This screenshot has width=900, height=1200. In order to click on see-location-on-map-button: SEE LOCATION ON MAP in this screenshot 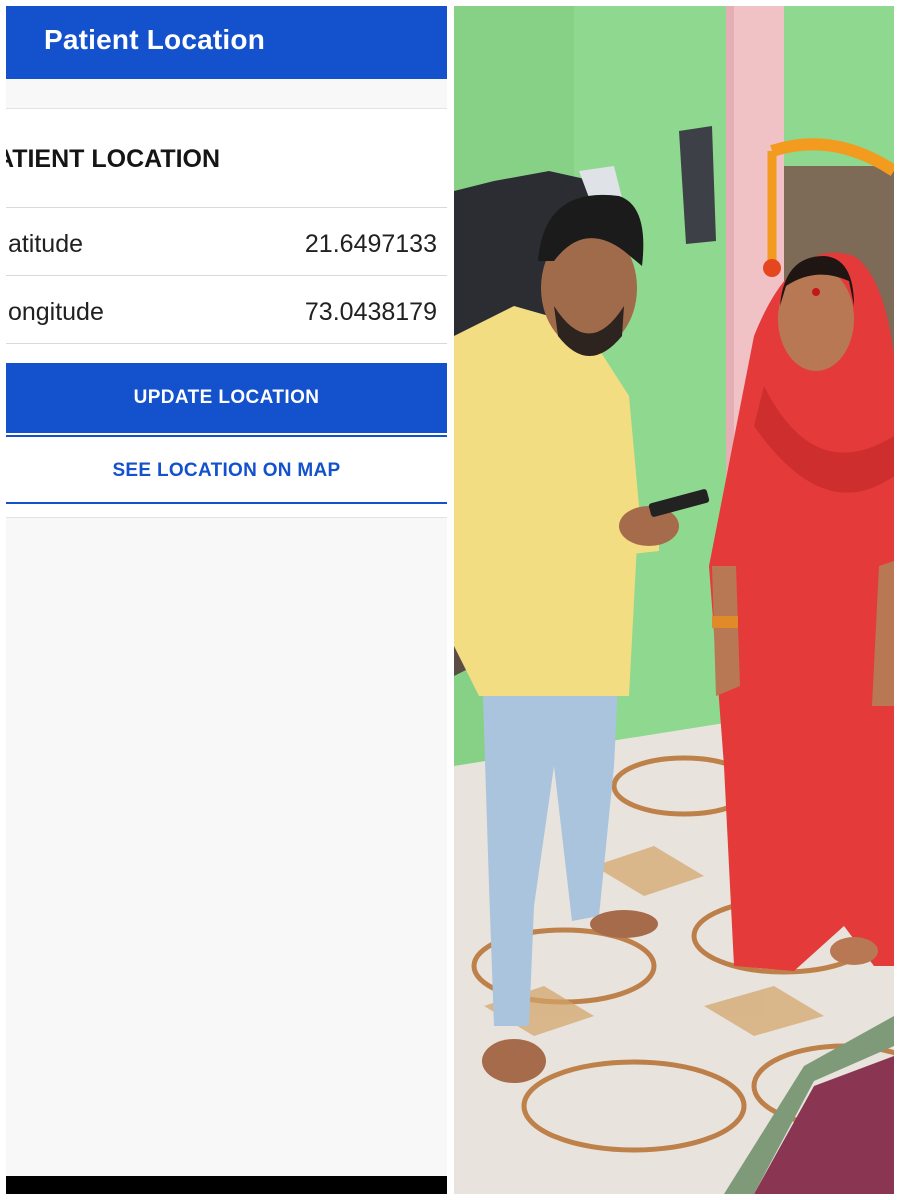, I will do `click(226, 471)`.